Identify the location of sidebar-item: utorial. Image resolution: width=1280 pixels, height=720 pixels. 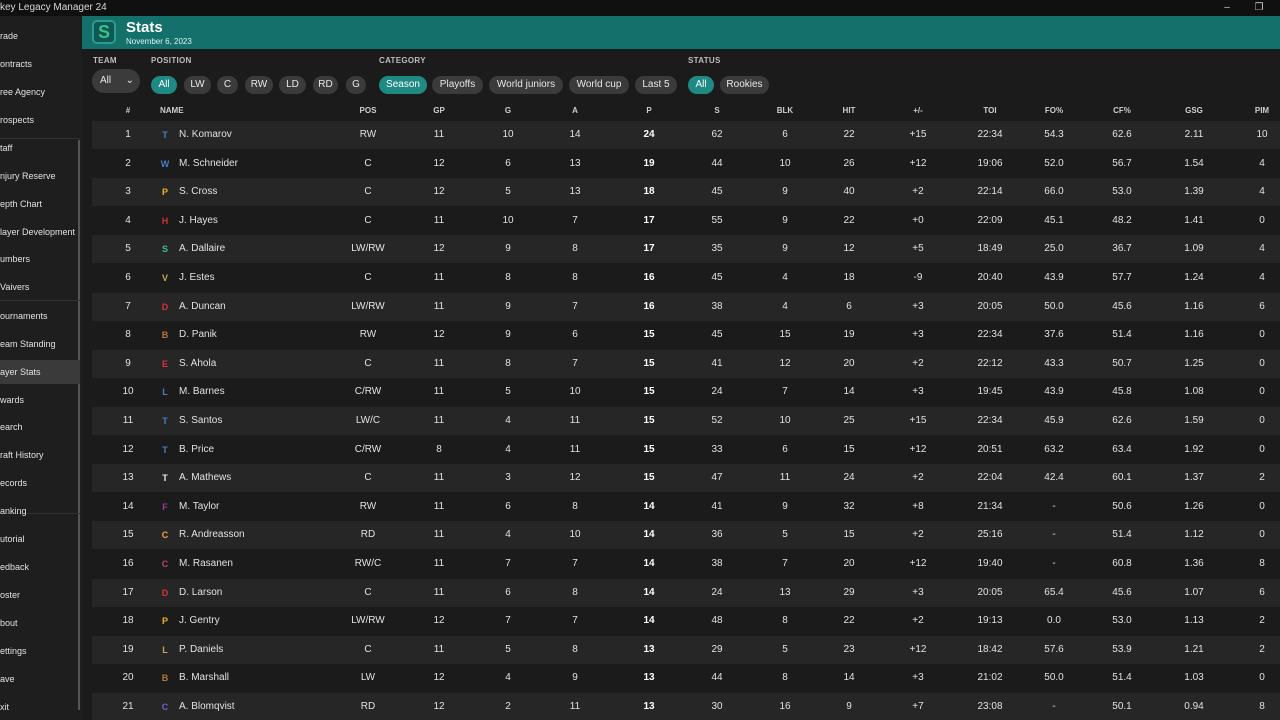
(40, 539).